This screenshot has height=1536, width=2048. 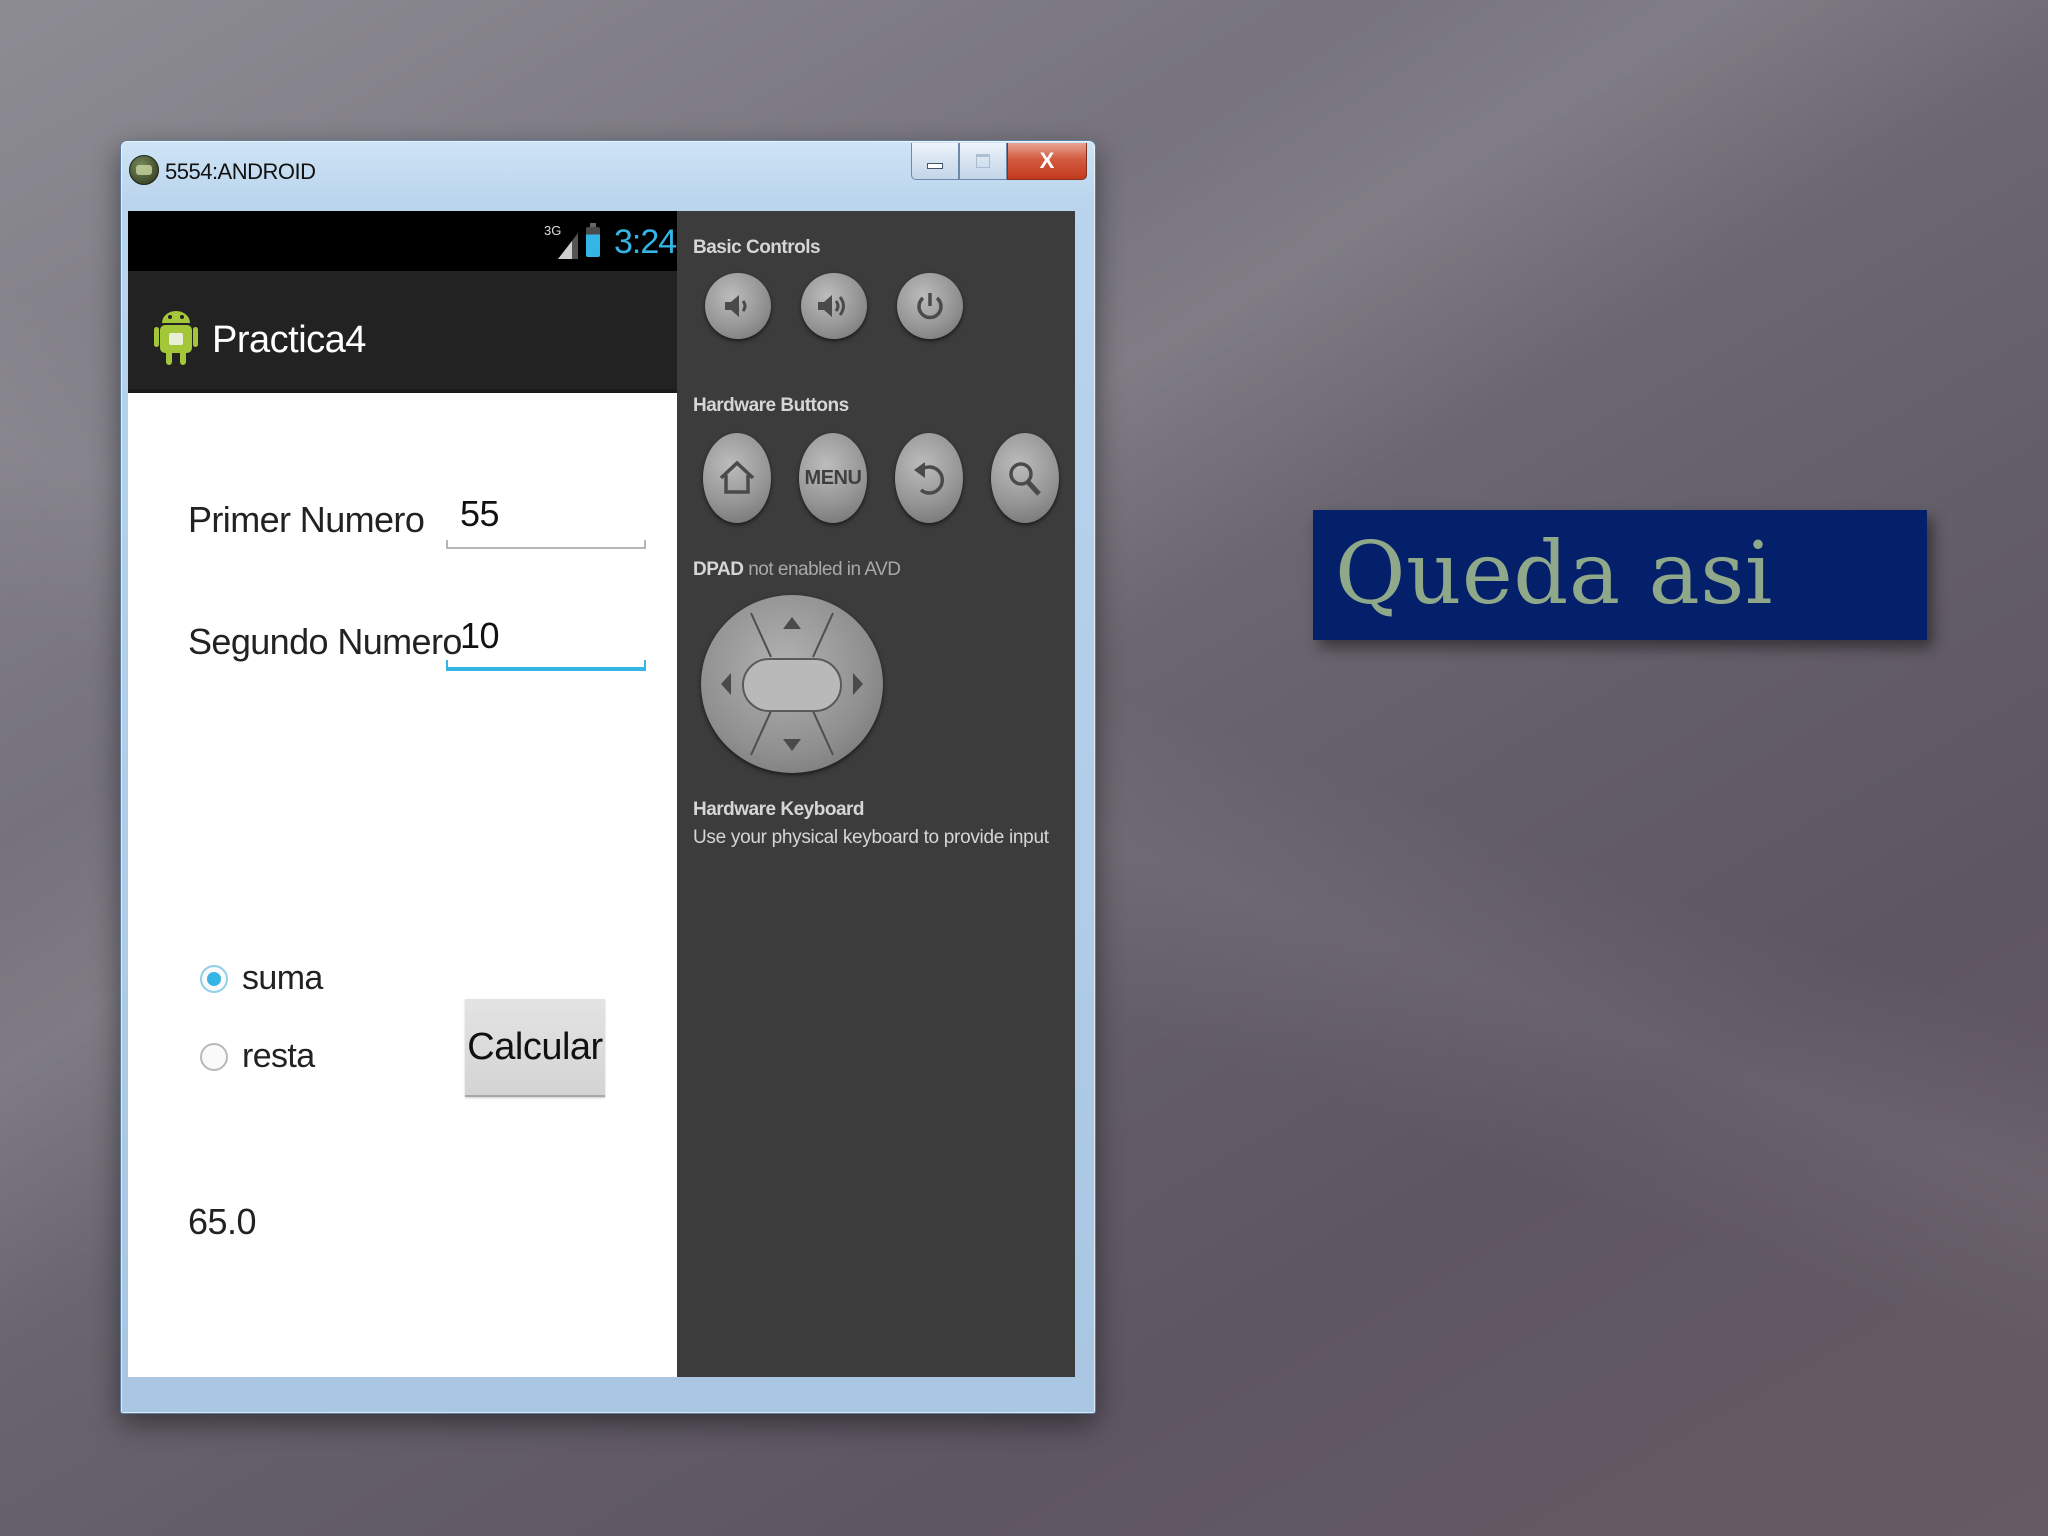 What do you see at coordinates (282, 978) in the screenshot?
I see `radio-suma-label: suma` at bounding box center [282, 978].